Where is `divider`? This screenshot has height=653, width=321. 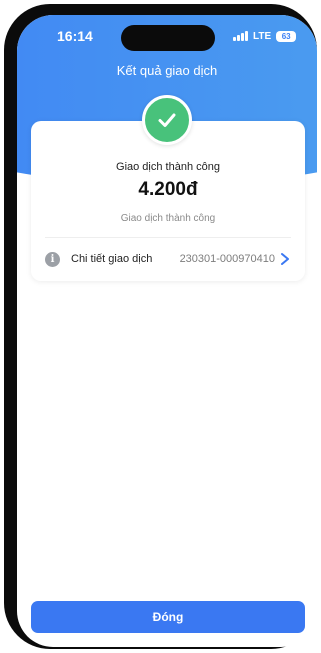
divider is located at coordinates (168, 237).